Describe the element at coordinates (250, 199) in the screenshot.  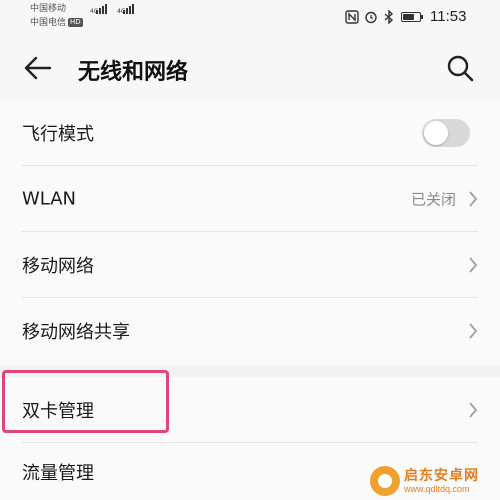
I see `wlan-row: WLAN 已关闭` at that location.